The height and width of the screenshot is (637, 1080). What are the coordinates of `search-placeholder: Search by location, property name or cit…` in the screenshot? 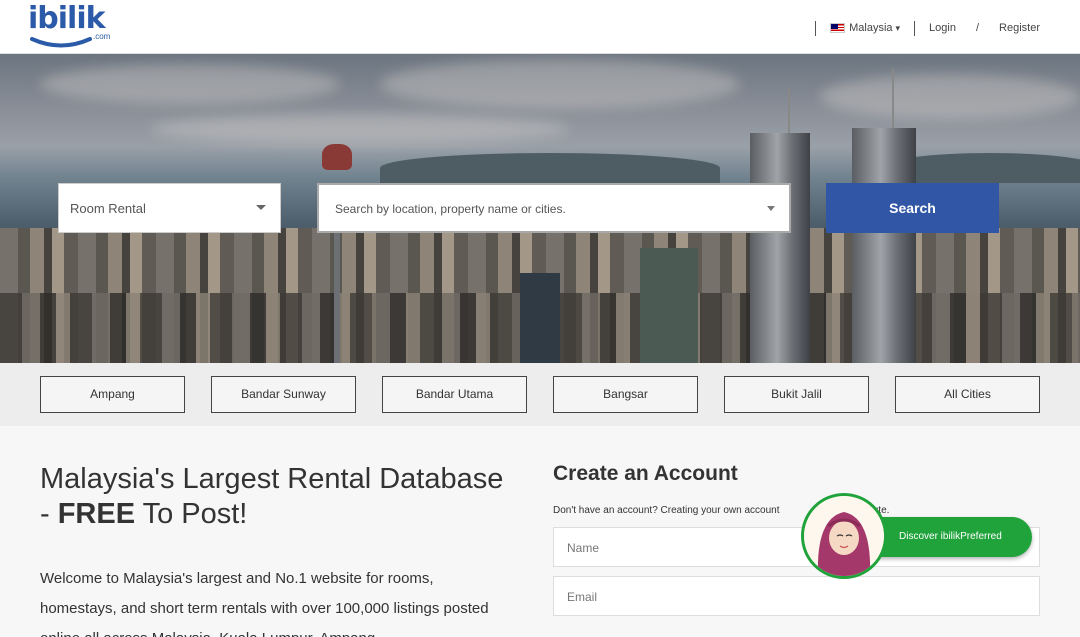 It's located at (450, 209).